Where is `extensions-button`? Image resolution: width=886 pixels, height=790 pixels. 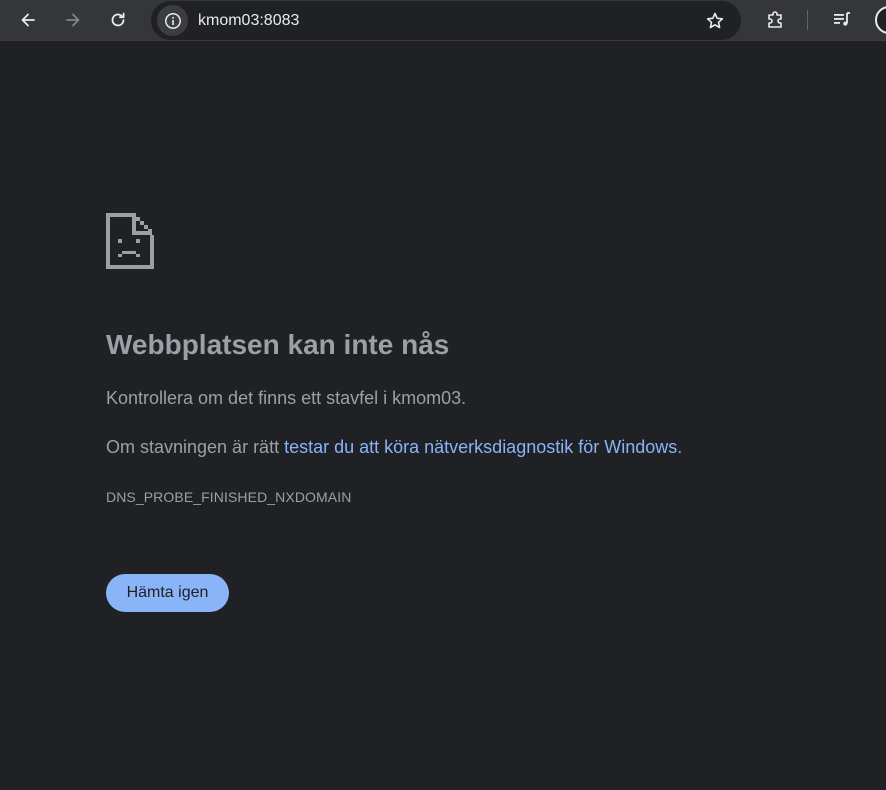 extensions-button is located at coordinates (776, 20).